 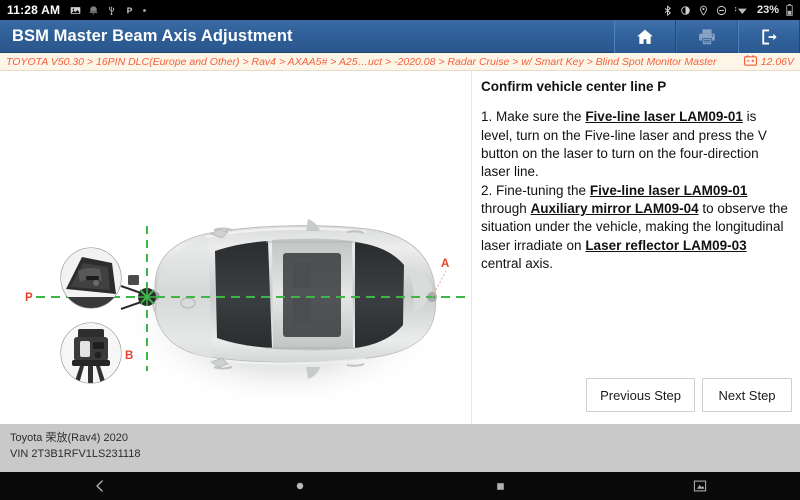 What do you see at coordinates (727, 10) in the screenshot?
I see `status-right-icons: 23%` at bounding box center [727, 10].